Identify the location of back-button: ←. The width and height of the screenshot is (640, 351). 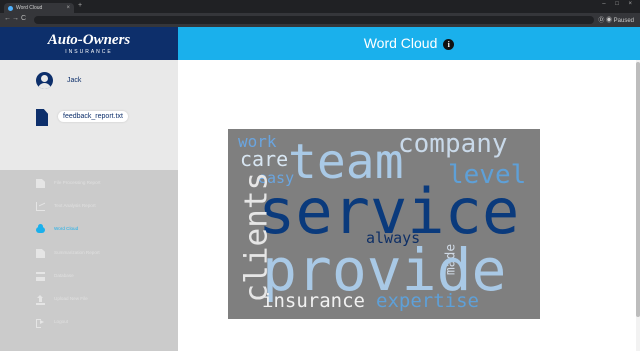
(7, 18).